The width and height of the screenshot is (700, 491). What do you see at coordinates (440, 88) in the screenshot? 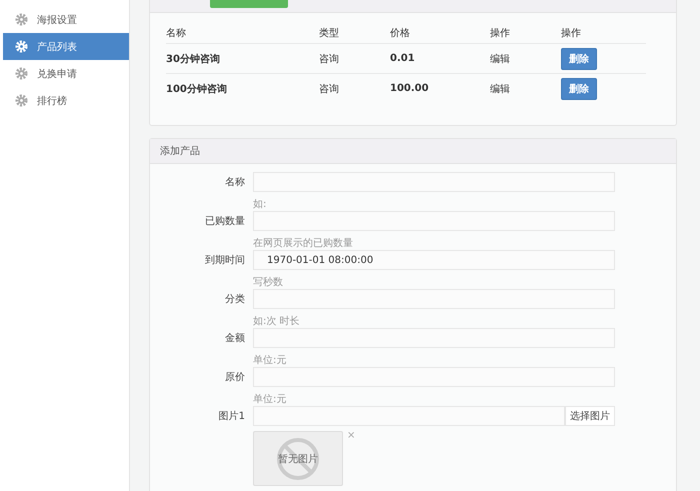
I see `table-cell: 100.00` at bounding box center [440, 88].